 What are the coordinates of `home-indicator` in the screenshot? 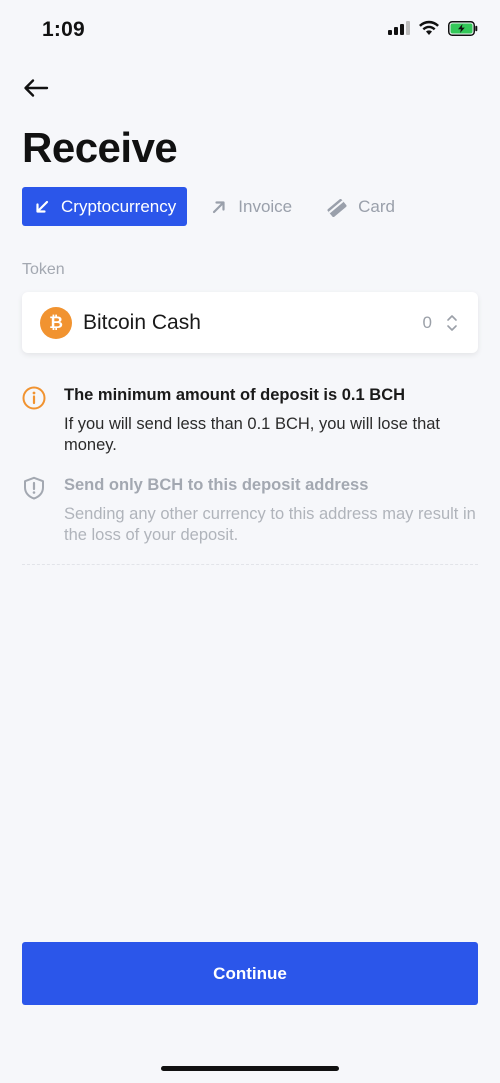 It's located at (250, 1068).